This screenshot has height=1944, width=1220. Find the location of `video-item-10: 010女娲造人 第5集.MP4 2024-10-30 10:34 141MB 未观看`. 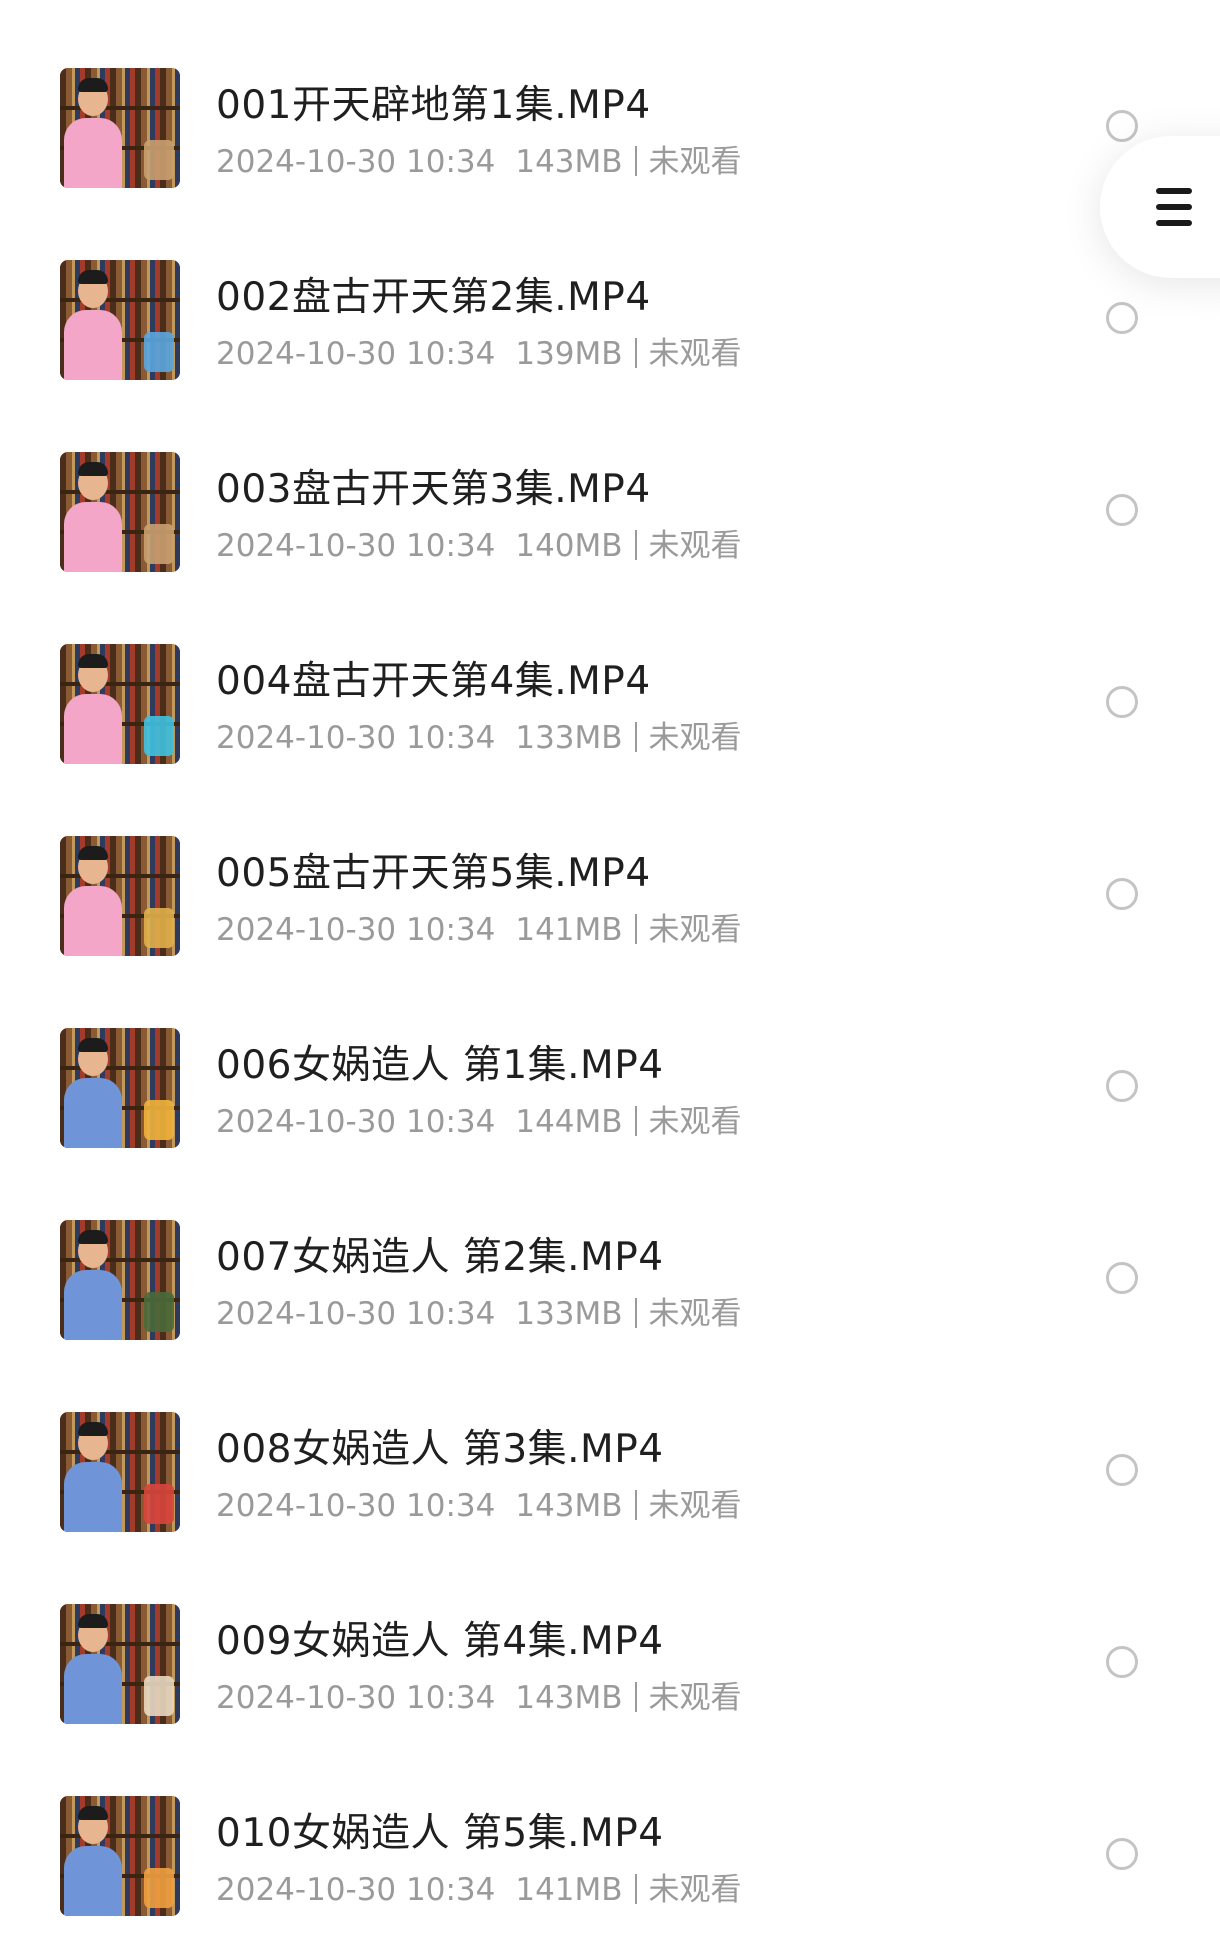

video-item-10: 010女娲造人 第5集.MP4 2024-10-30 10:34 141MB 未观看 is located at coordinates (610, 1824).